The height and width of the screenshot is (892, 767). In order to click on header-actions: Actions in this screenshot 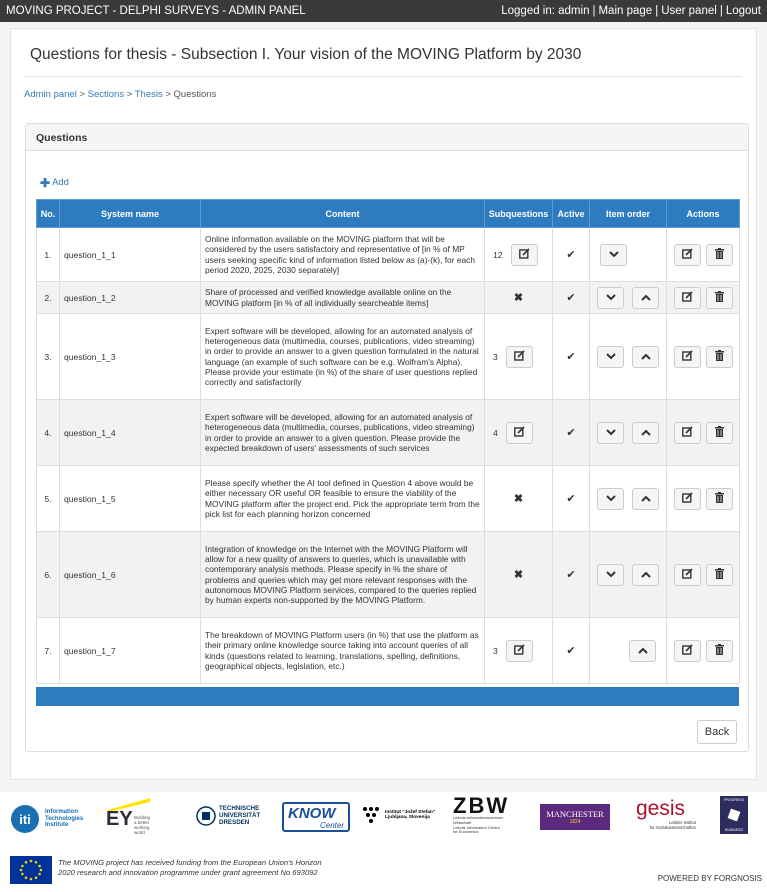, I will do `click(703, 213)`.